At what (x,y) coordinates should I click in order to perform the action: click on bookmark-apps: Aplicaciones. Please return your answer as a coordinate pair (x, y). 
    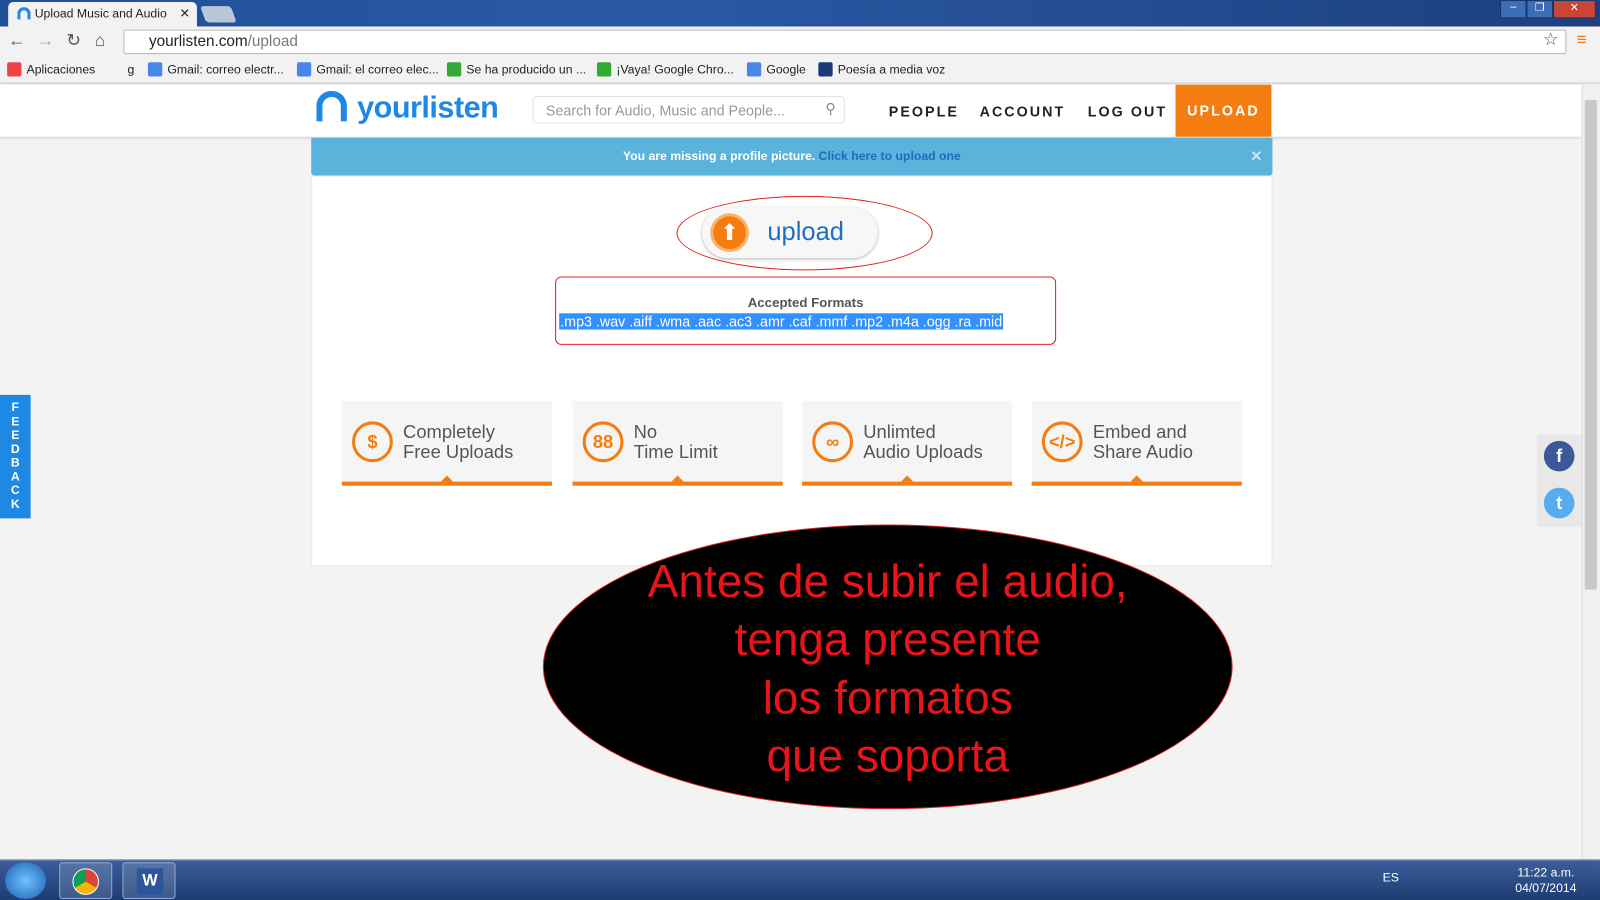
    Looking at the image, I should click on (51, 69).